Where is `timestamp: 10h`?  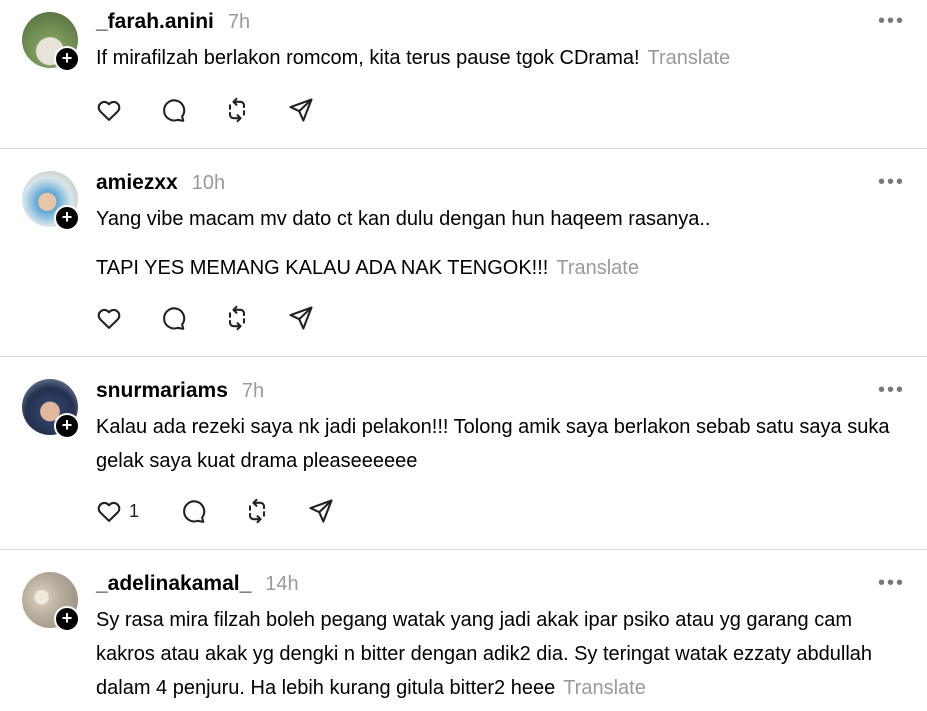 timestamp: 10h is located at coordinates (208, 183).